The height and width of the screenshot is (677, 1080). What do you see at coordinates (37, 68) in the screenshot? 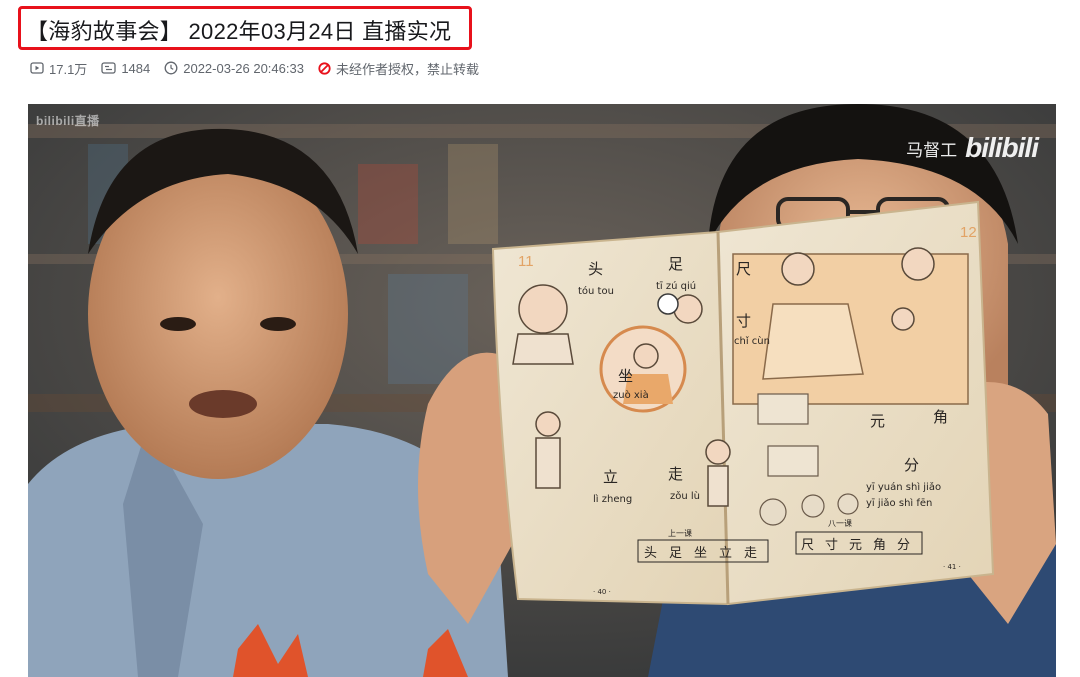
I see `play-icon` at bounding box center [37, 68].